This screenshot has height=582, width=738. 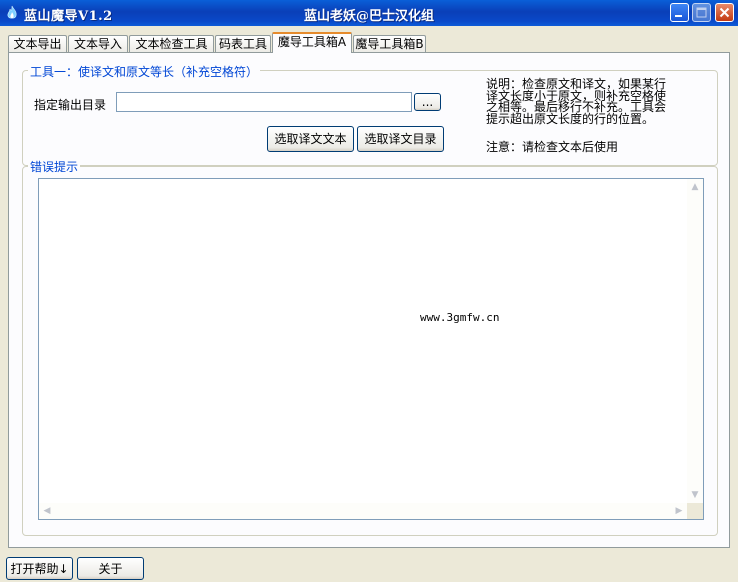 I want to click on scroll-corner, so click(x=695, y=511).